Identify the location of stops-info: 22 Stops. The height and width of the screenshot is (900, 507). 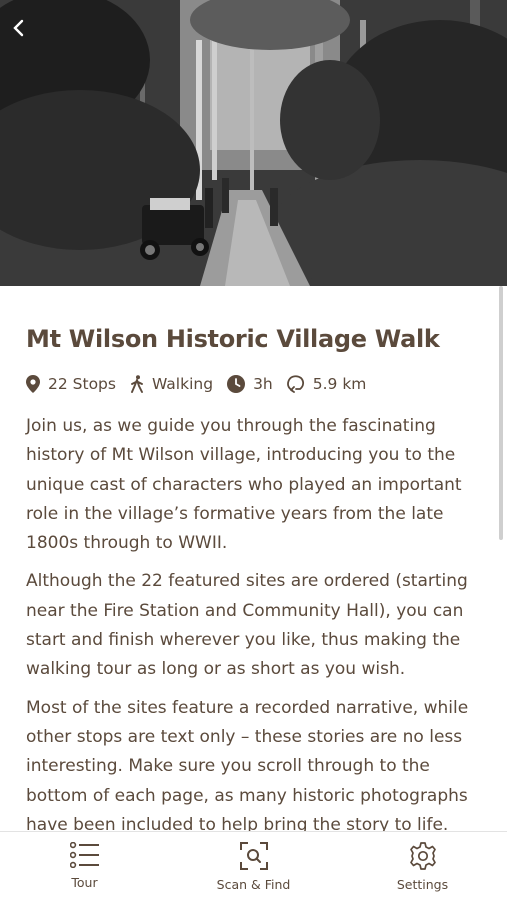
(71, 384).